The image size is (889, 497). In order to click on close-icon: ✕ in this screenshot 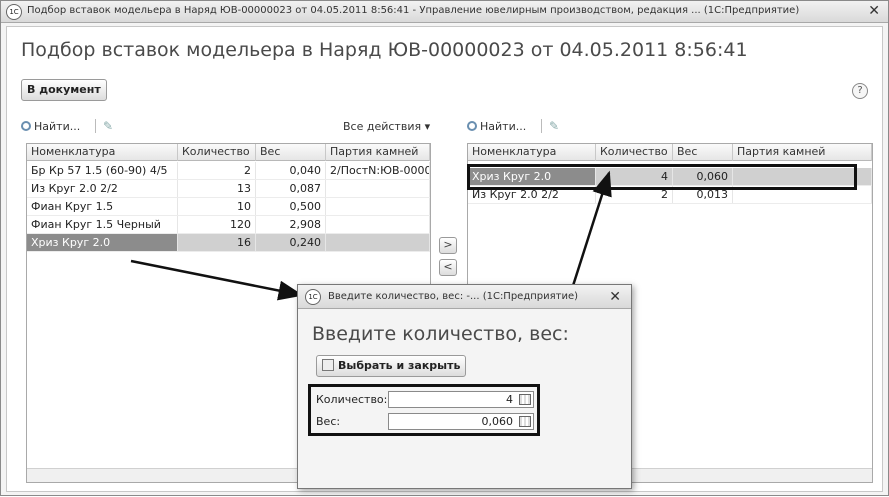, I will do `click(615, 297)`.